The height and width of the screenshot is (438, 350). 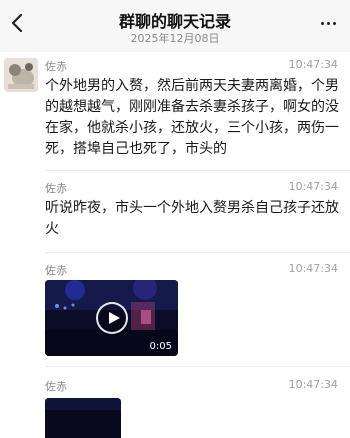 I want to click on list-item: 佐赤 10:47:34 听说昨夜，市头一个外地入赘男杀自己孩子还放火, so click(x=192, y=215).